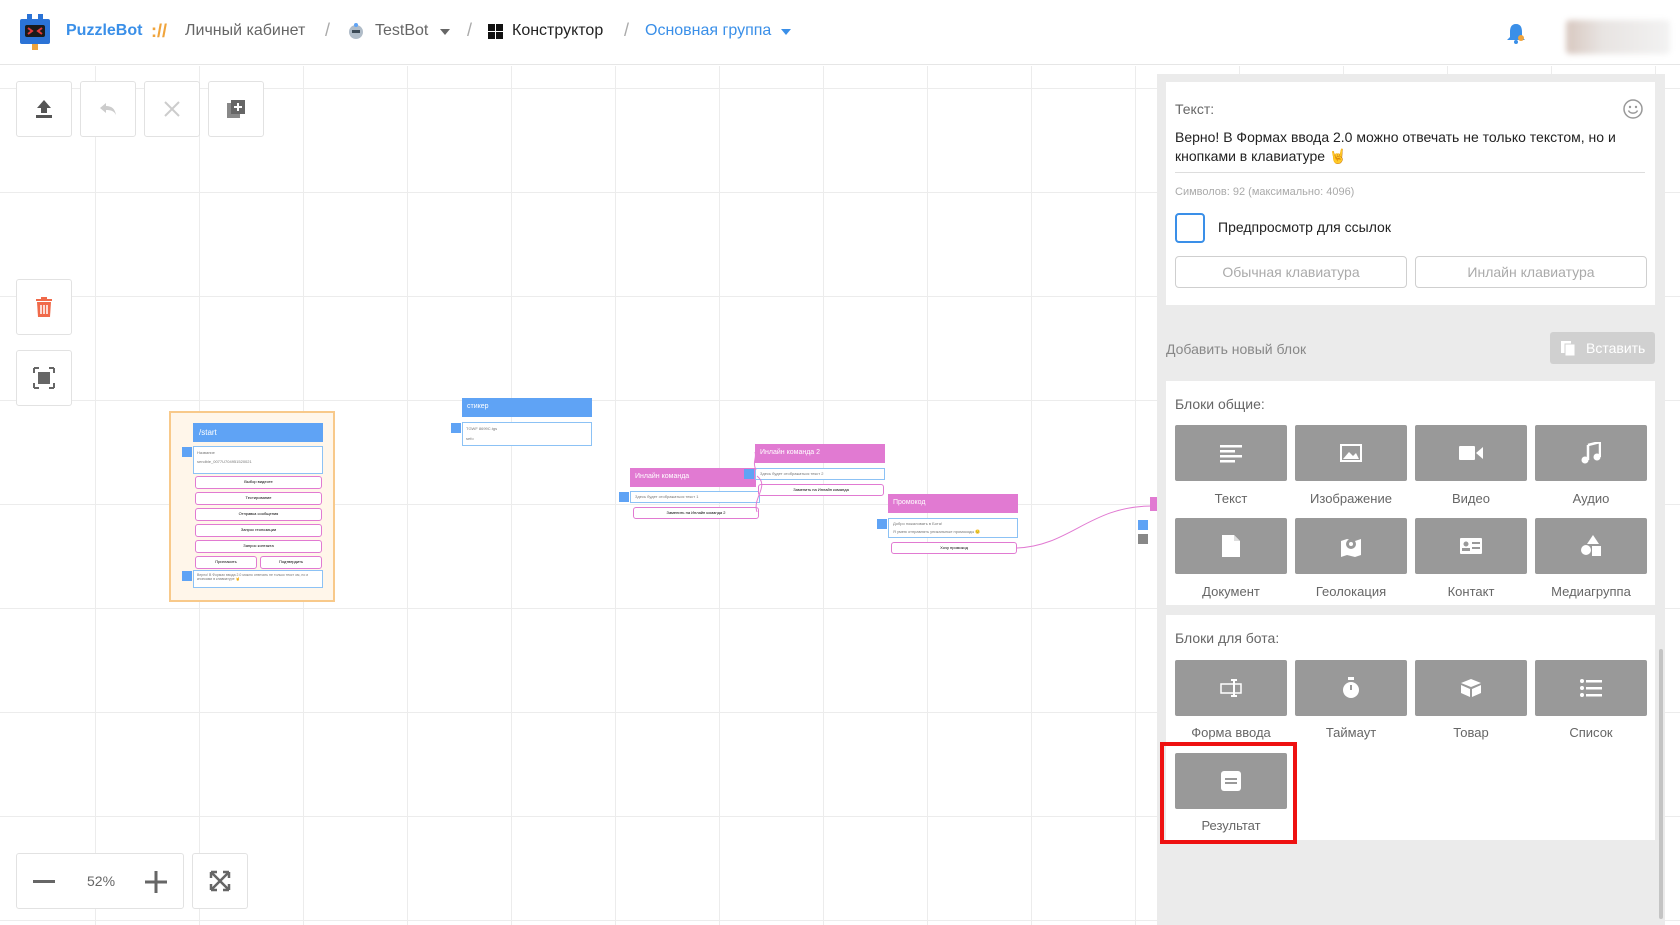 The height and width of the screenshot is (925, 1680). Describe the element at coordinates (356, 31) in the screenshot. I see `bot-icon` at that location.